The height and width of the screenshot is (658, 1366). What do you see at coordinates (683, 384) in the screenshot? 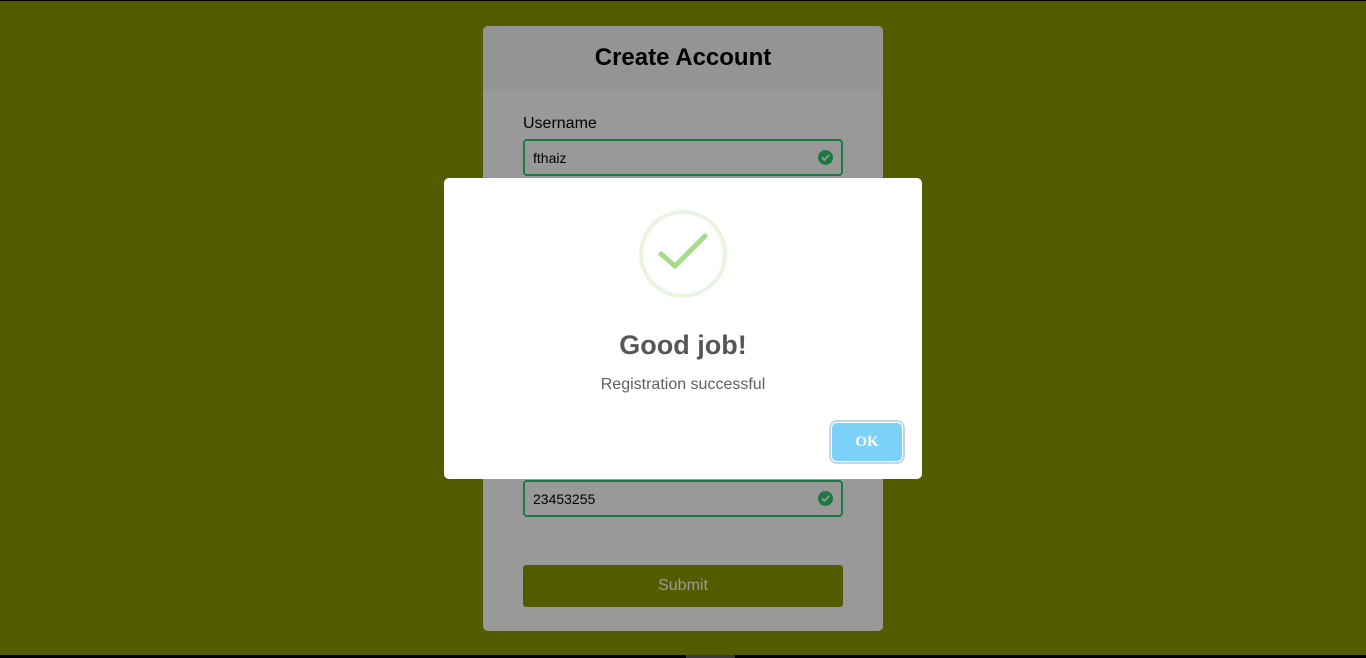
I see `dialog-message: Registration successful` at bounding box center [683, 384].